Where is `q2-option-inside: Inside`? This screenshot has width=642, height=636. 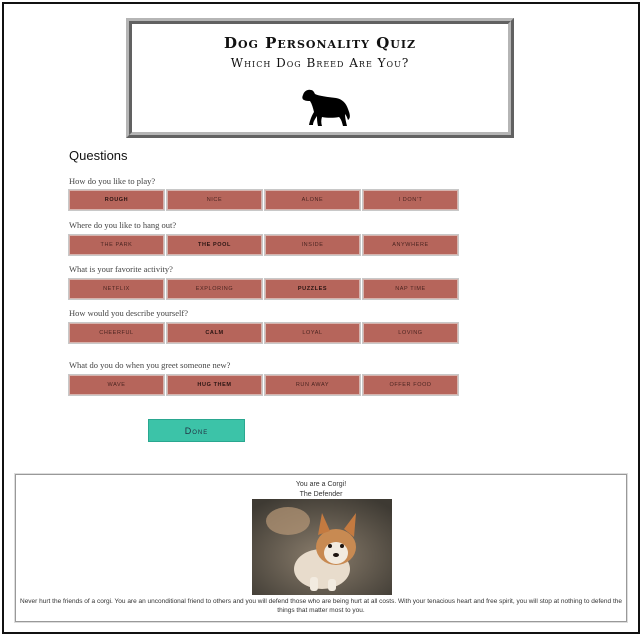
q2-option-inside: Inside is located at coordinates (312, 245).